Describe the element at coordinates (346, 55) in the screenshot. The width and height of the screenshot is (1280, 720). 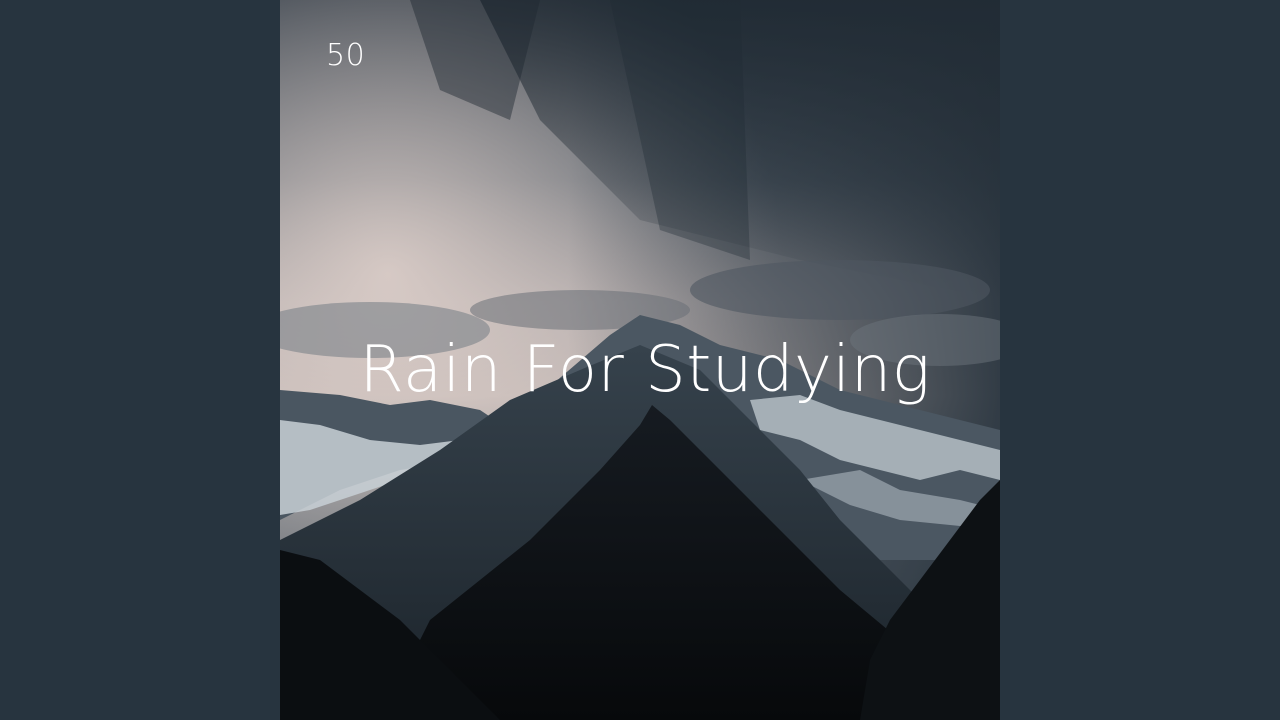
I see `album-number: 50` at that location.